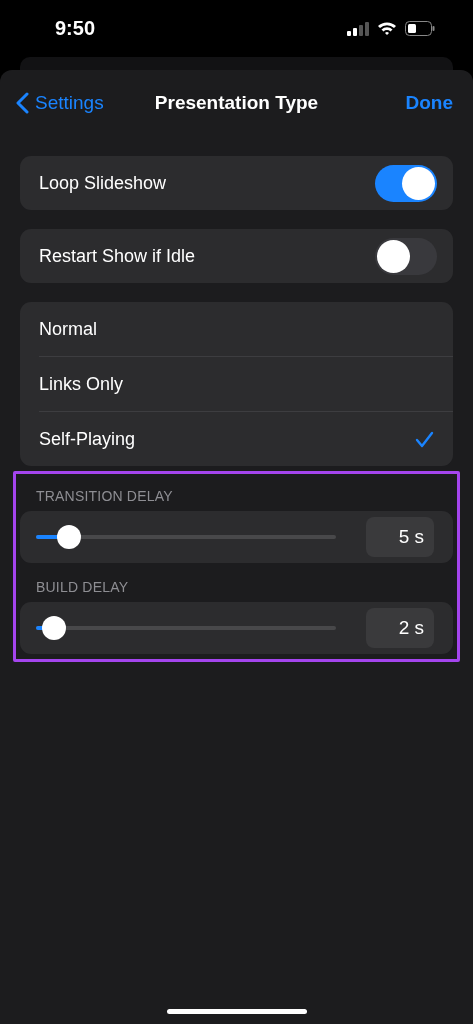 This screenshot has height=1024, width=473. I want to click on toggle-label: Restart Show if Idle, so click(117, 256).